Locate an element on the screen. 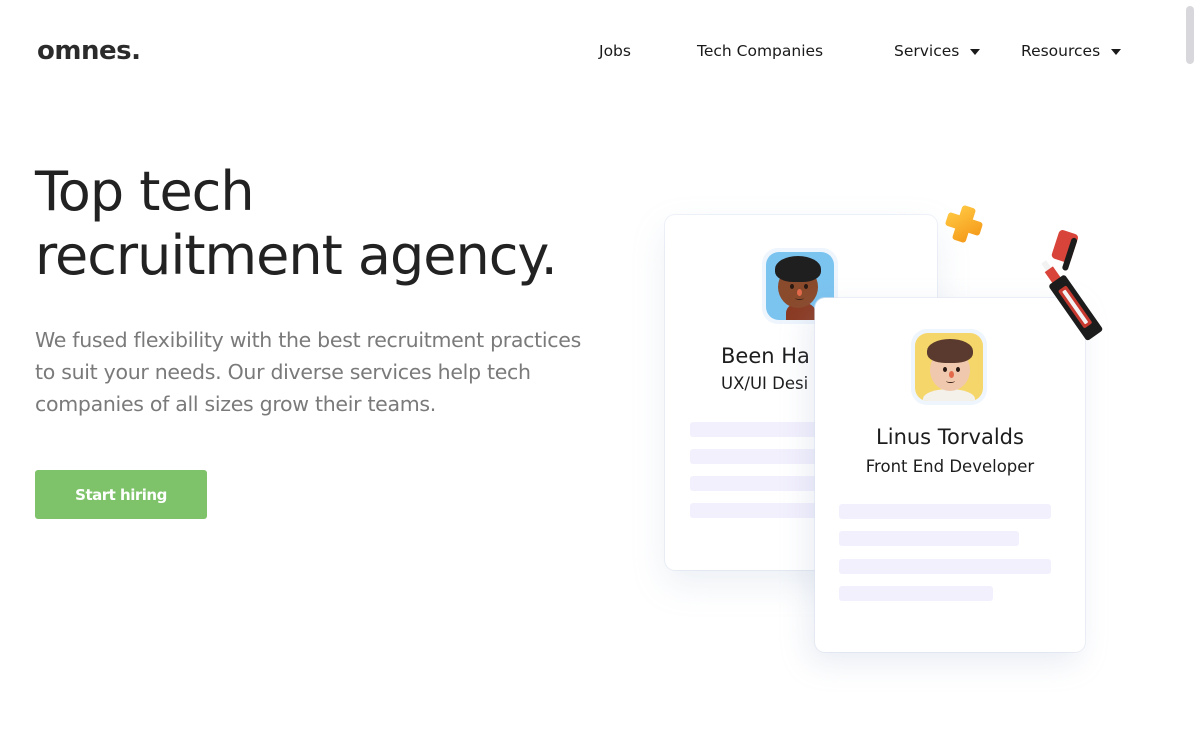 This screenshot has height=750, width=1200. nav-label: Tech Companies is located at coordinates (760, 51).